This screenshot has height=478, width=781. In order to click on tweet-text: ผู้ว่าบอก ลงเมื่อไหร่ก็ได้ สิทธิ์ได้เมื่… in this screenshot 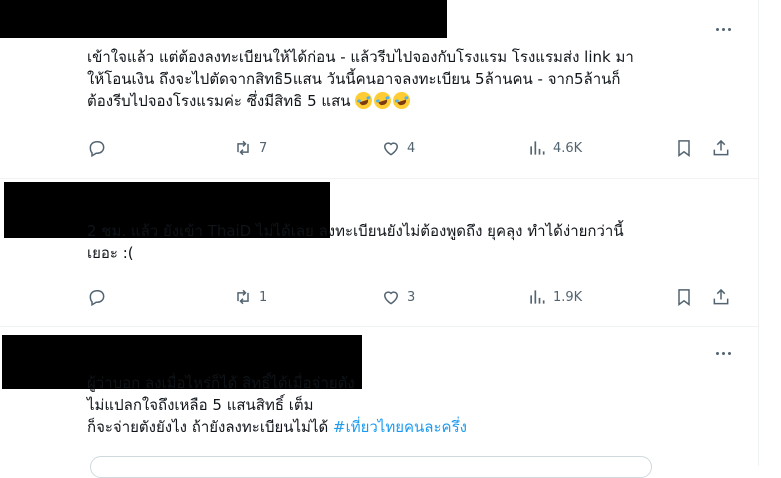, I will do `click(412, 405)`.